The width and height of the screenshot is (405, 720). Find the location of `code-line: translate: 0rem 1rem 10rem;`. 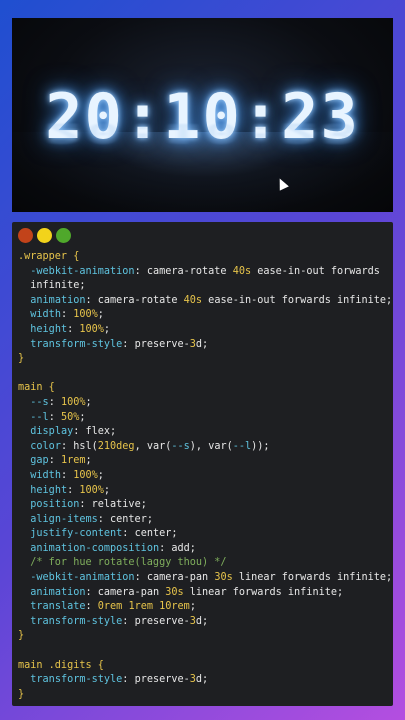

code-line: translate: 0rem 1rem 10rem; is located at coordinates (113, 607).